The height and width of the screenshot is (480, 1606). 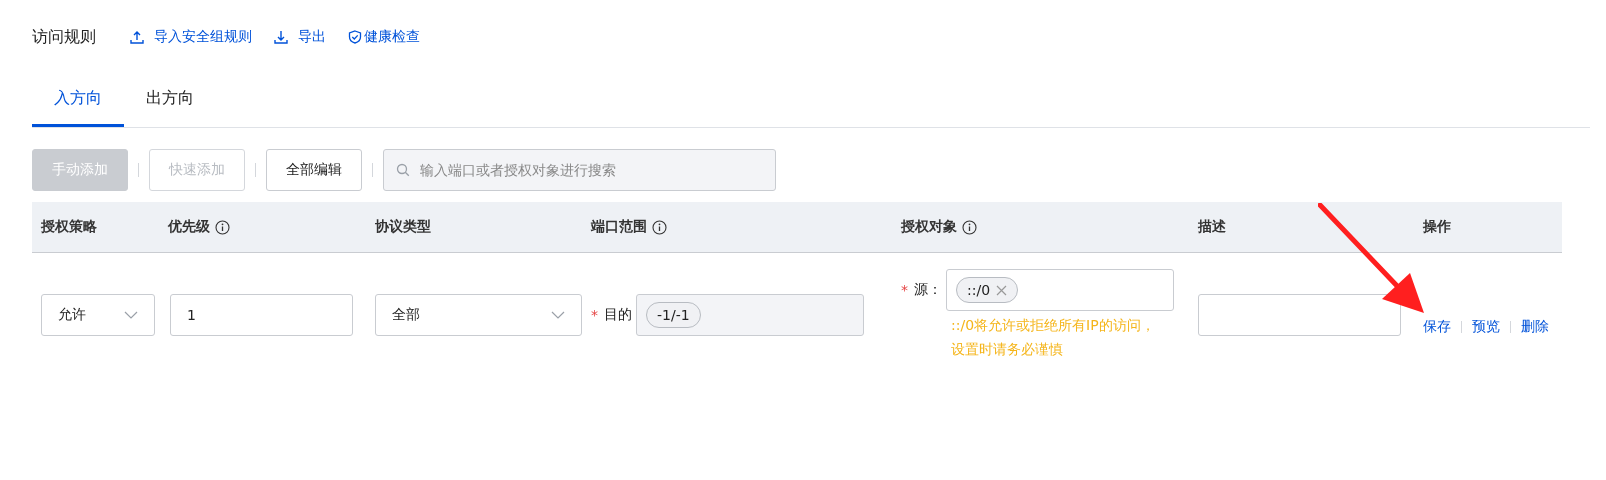 I want to click on column-header: 协议类型, so click(x=403, y=227).